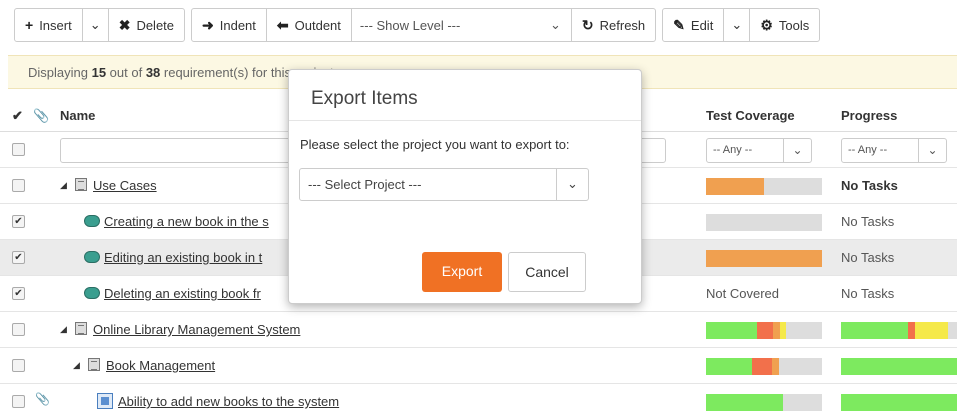 The height and width of the screenshot is (418, 957). What do you see at coordinates (869, 115) in the screenshot?
I see `column-progress-header: Progress` at bounding box center [869, 115].